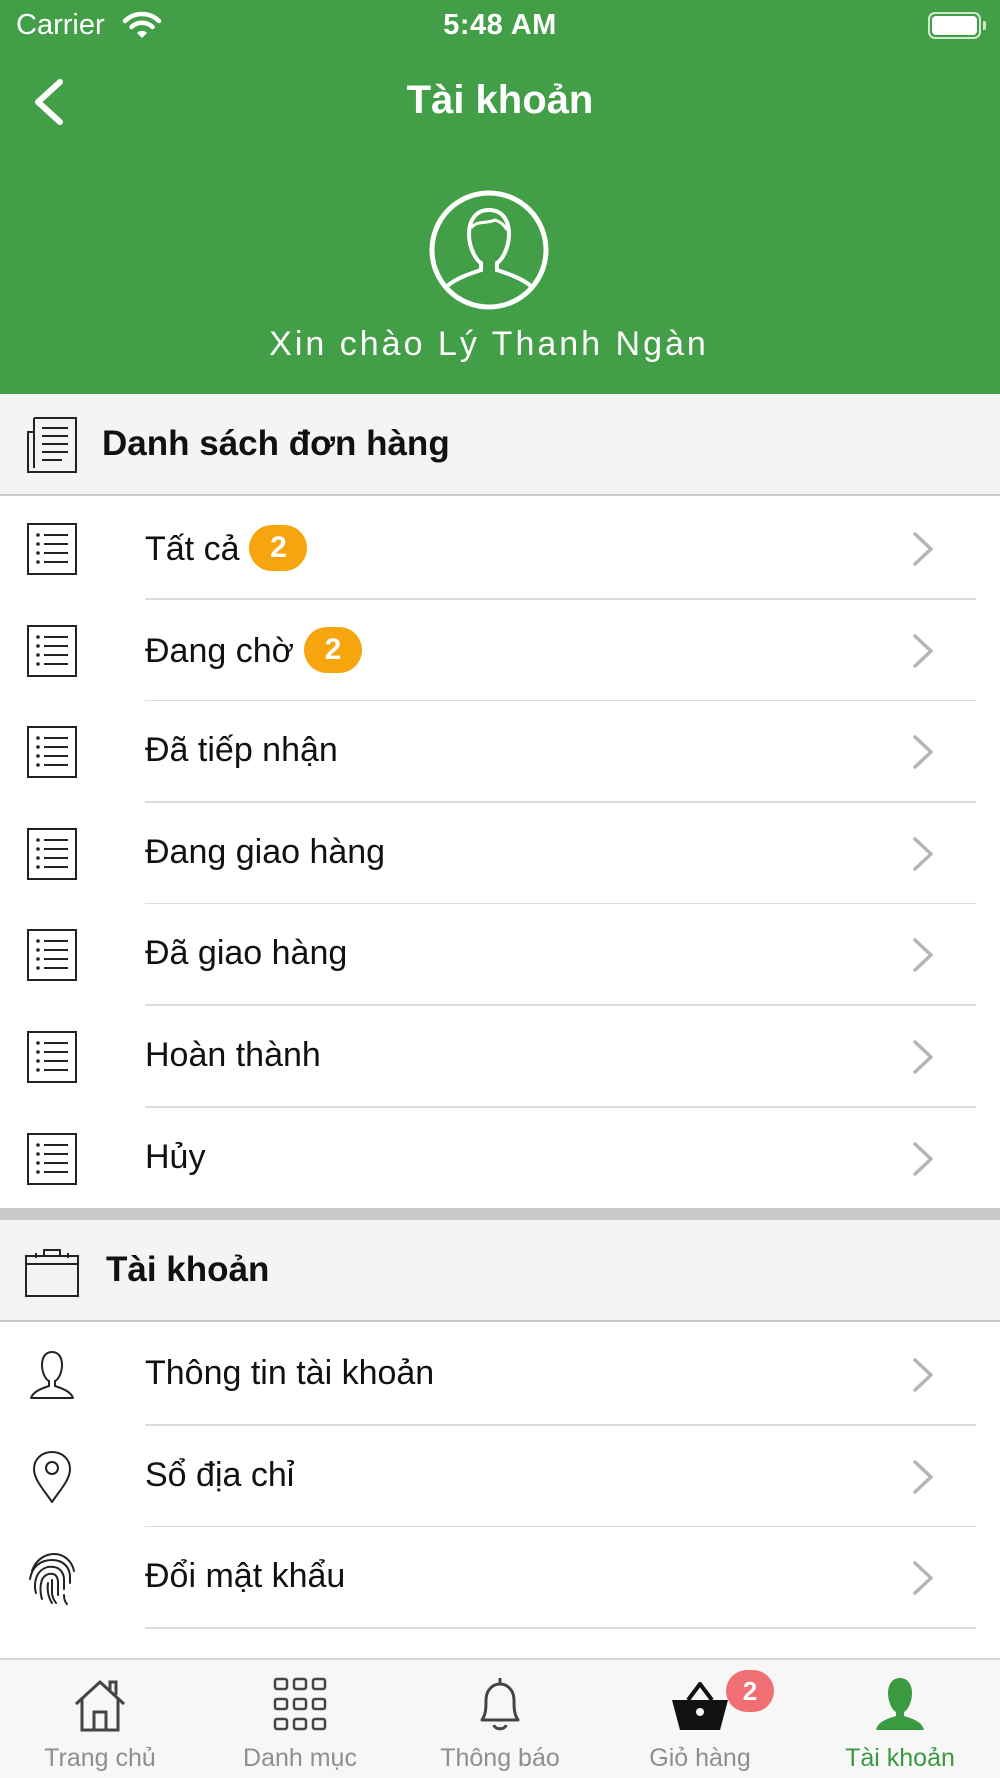 Image resolution: width=1000 pixels, height=1778 pixels. What do you see at coordinates (500, 1704) in the screenshot?
I see `bell-icon` at bounding box center [500, 1704].